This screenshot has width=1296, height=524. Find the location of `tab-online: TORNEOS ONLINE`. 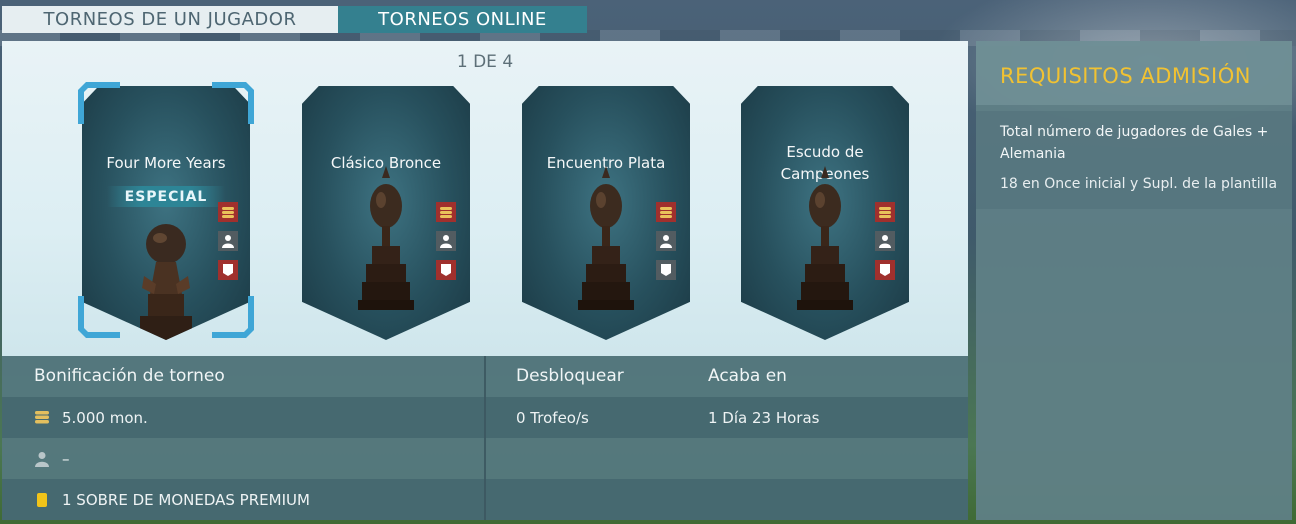

tab-online: TORNEOS ONLINE is located at coordinates (462, 19).